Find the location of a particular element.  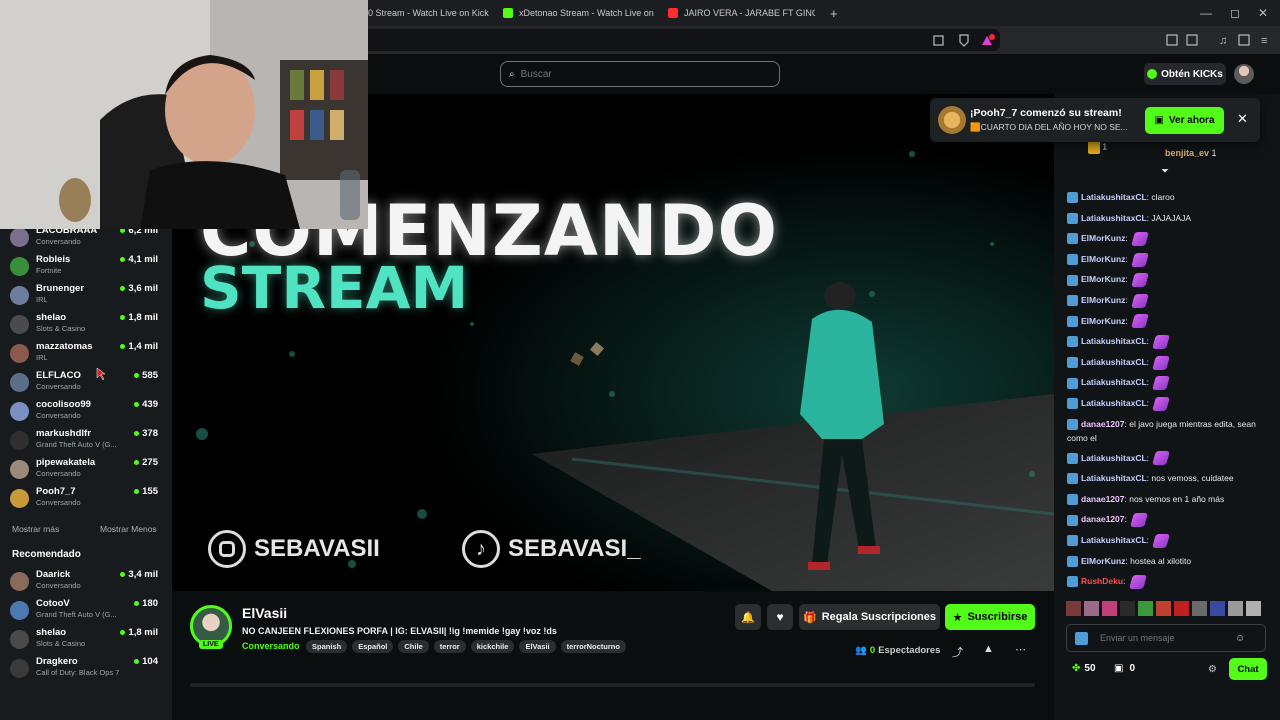

show-less-link: Mostrar Menos is located at coordinates (128, 529).